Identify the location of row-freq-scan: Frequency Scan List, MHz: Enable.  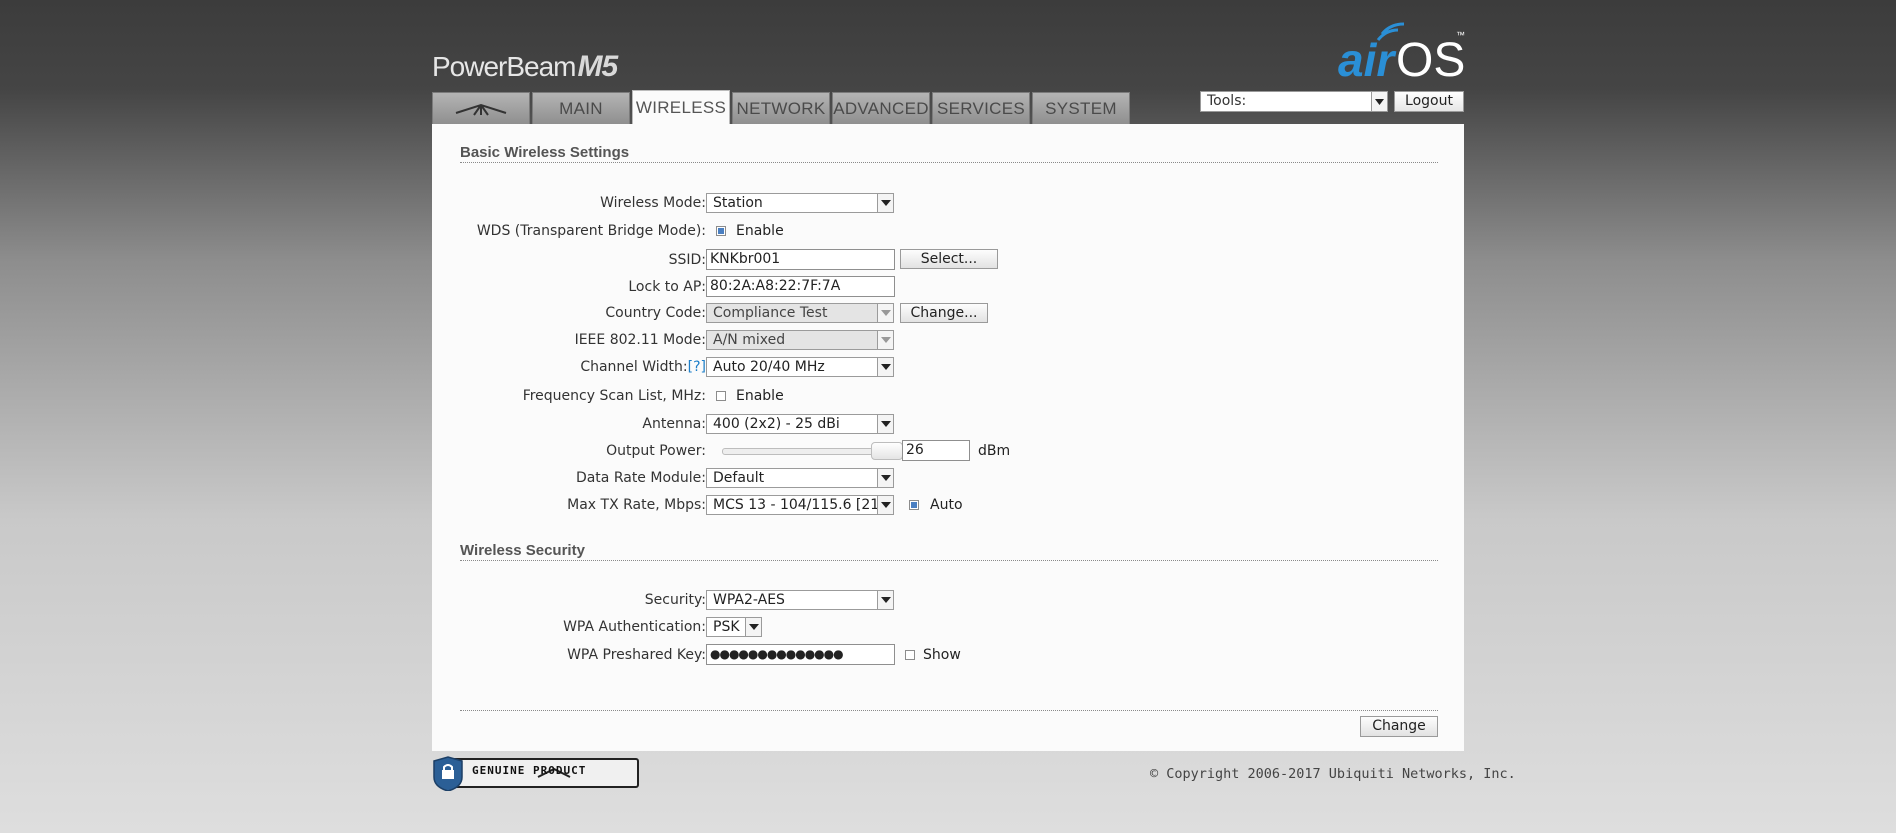
(948, 397).